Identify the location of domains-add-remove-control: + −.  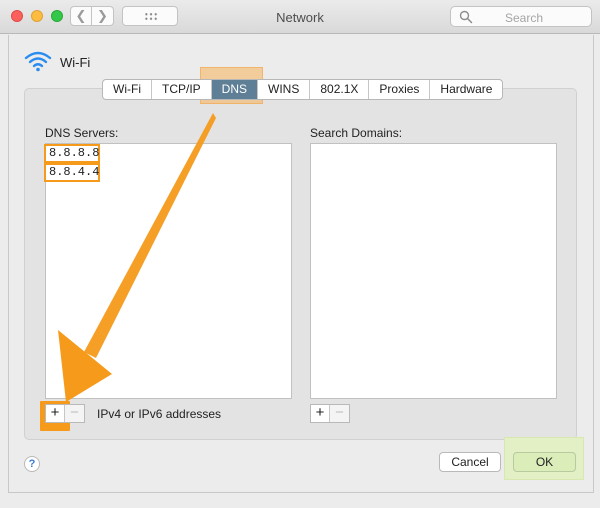
(330, 413).